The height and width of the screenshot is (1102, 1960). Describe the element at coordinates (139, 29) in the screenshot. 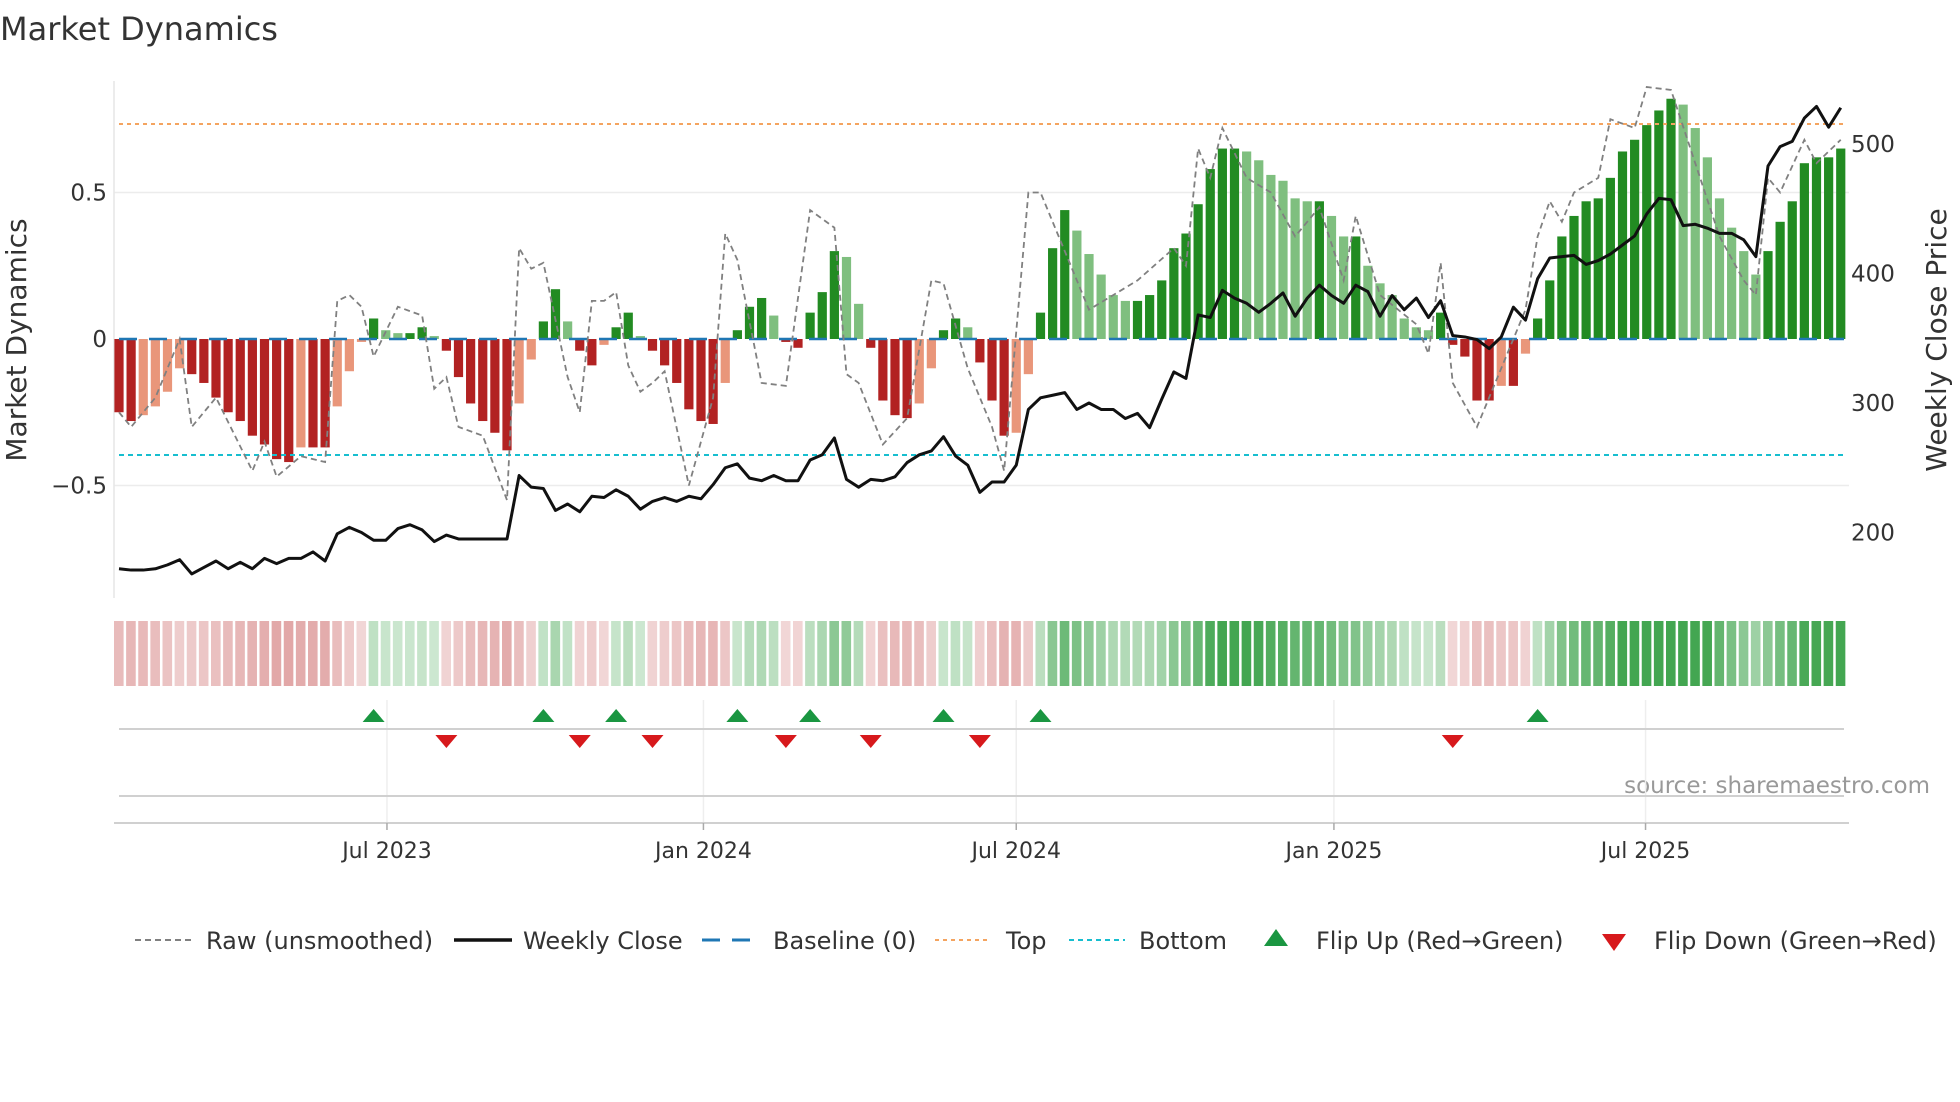

I see `chart-title: Market Dynamics` at that location.